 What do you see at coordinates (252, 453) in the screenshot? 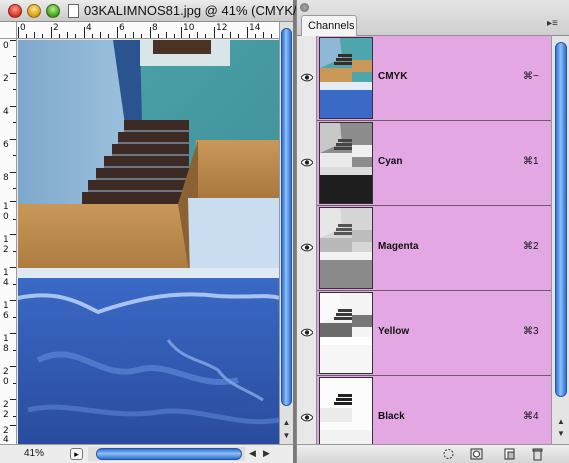
I see `scroll-left-arrow-icon: ◀` at bounding box center [252, 453].